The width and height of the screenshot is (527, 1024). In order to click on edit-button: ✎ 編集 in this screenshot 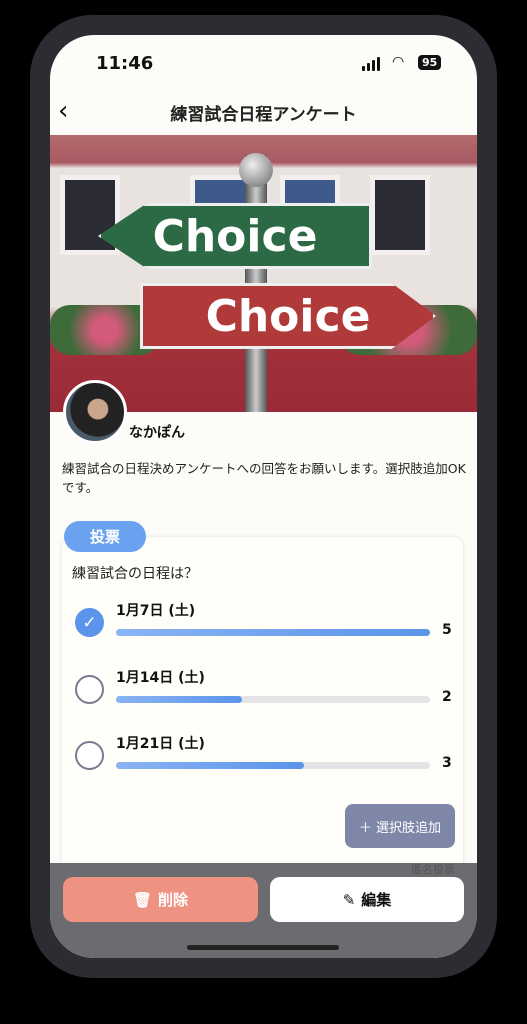, I will do `click(367, 899)`.